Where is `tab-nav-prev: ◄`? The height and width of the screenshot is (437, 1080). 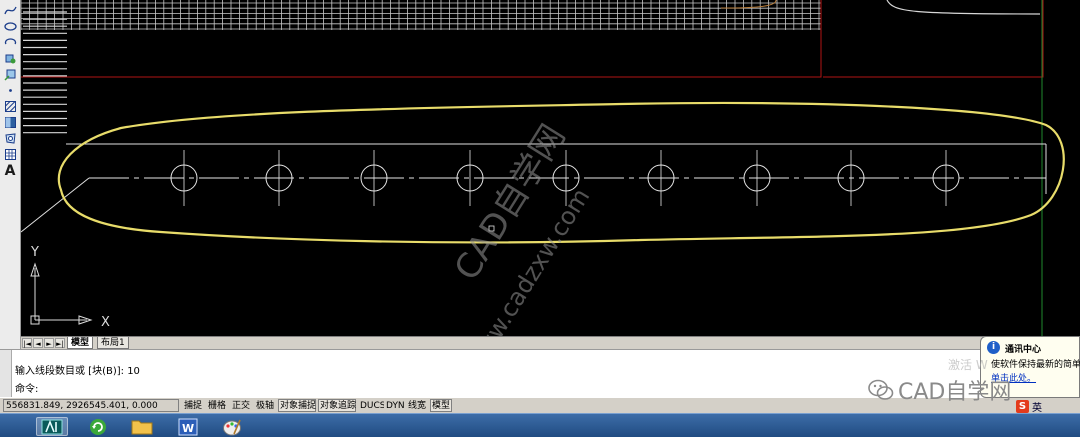
tab-nav-prev: ◄ is located at coordinates (38, 343).